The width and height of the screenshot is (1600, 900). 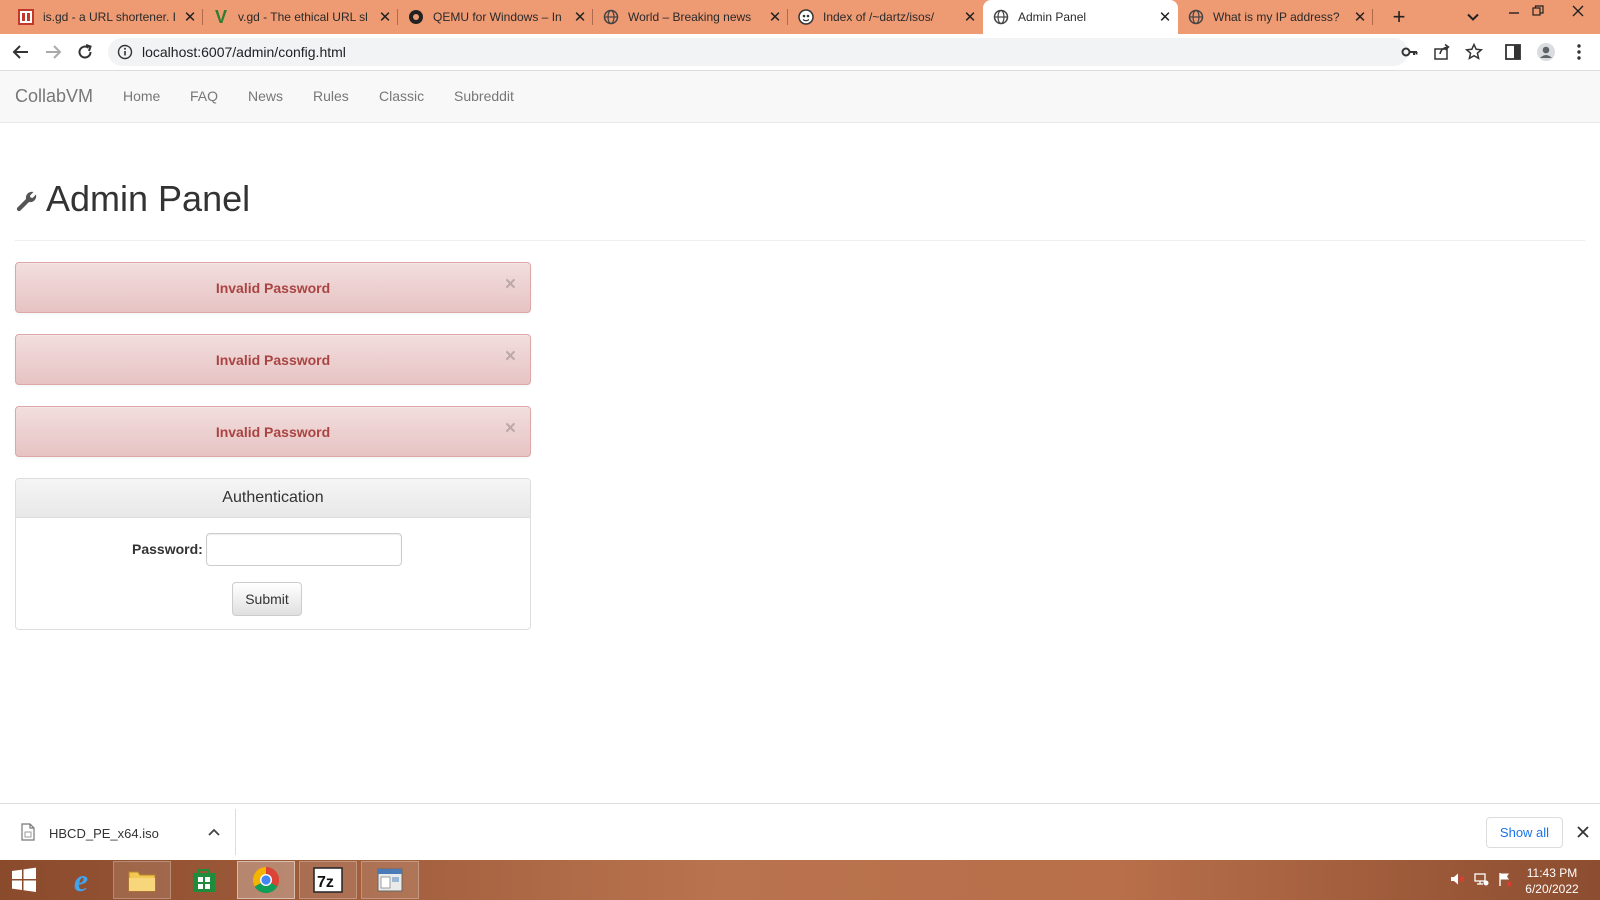 What do you see at coordinates (1457, 879) in the screenshot?
I see `volume-muted-icon` at bounding box center [1457, 879].